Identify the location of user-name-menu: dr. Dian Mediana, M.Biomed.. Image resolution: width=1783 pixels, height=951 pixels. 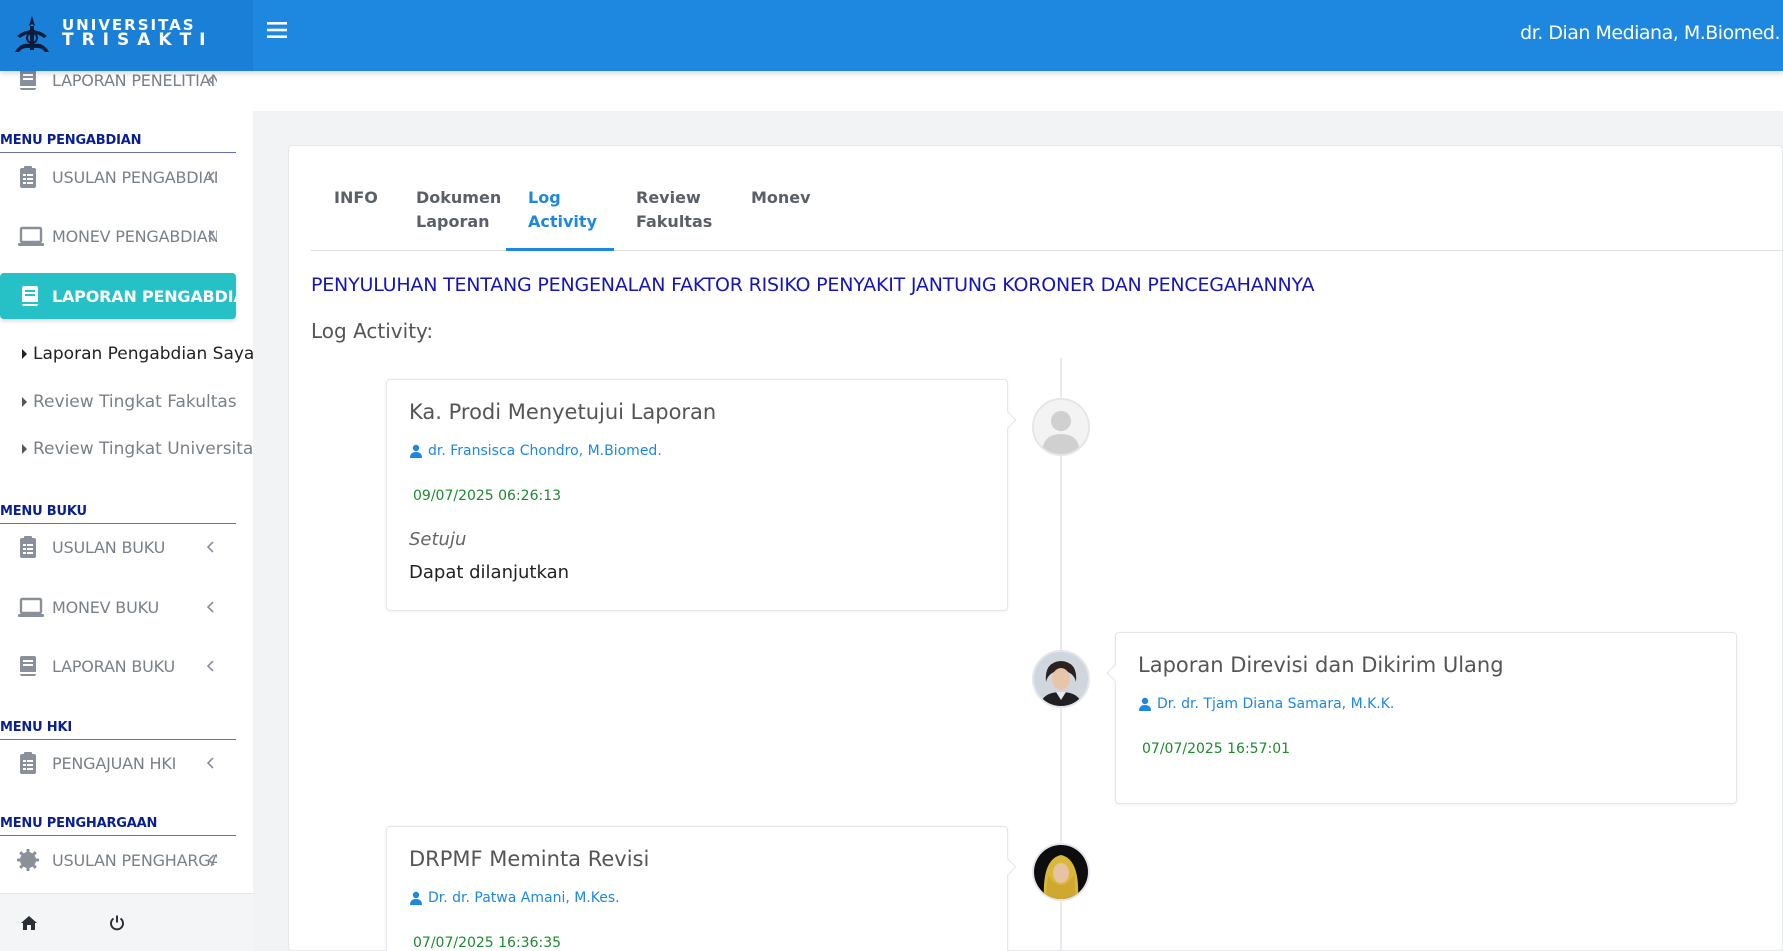
(1650, 33).